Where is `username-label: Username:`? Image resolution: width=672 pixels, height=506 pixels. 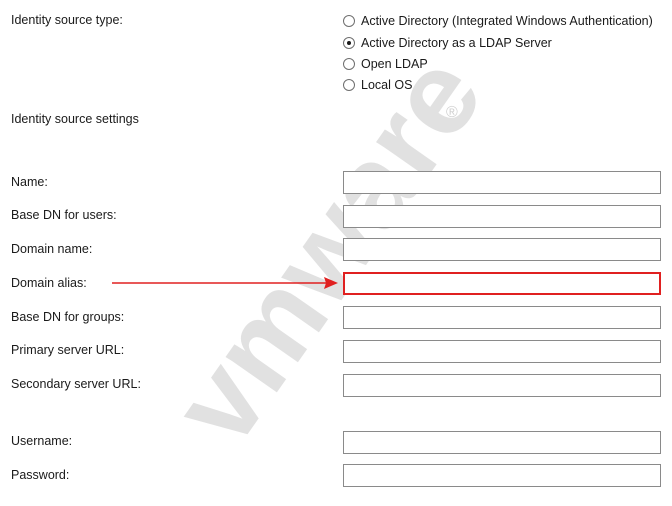 username-label: Username: is located at coordinates (42, 441).